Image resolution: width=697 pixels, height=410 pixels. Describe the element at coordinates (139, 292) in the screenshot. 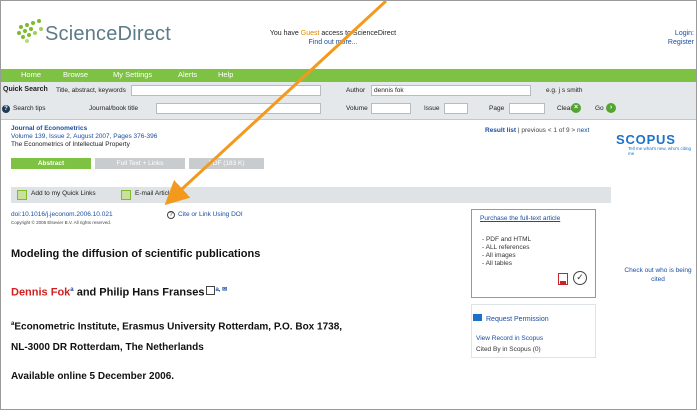

I see `author-and-franses: and Philip Hans Franses` at that location.